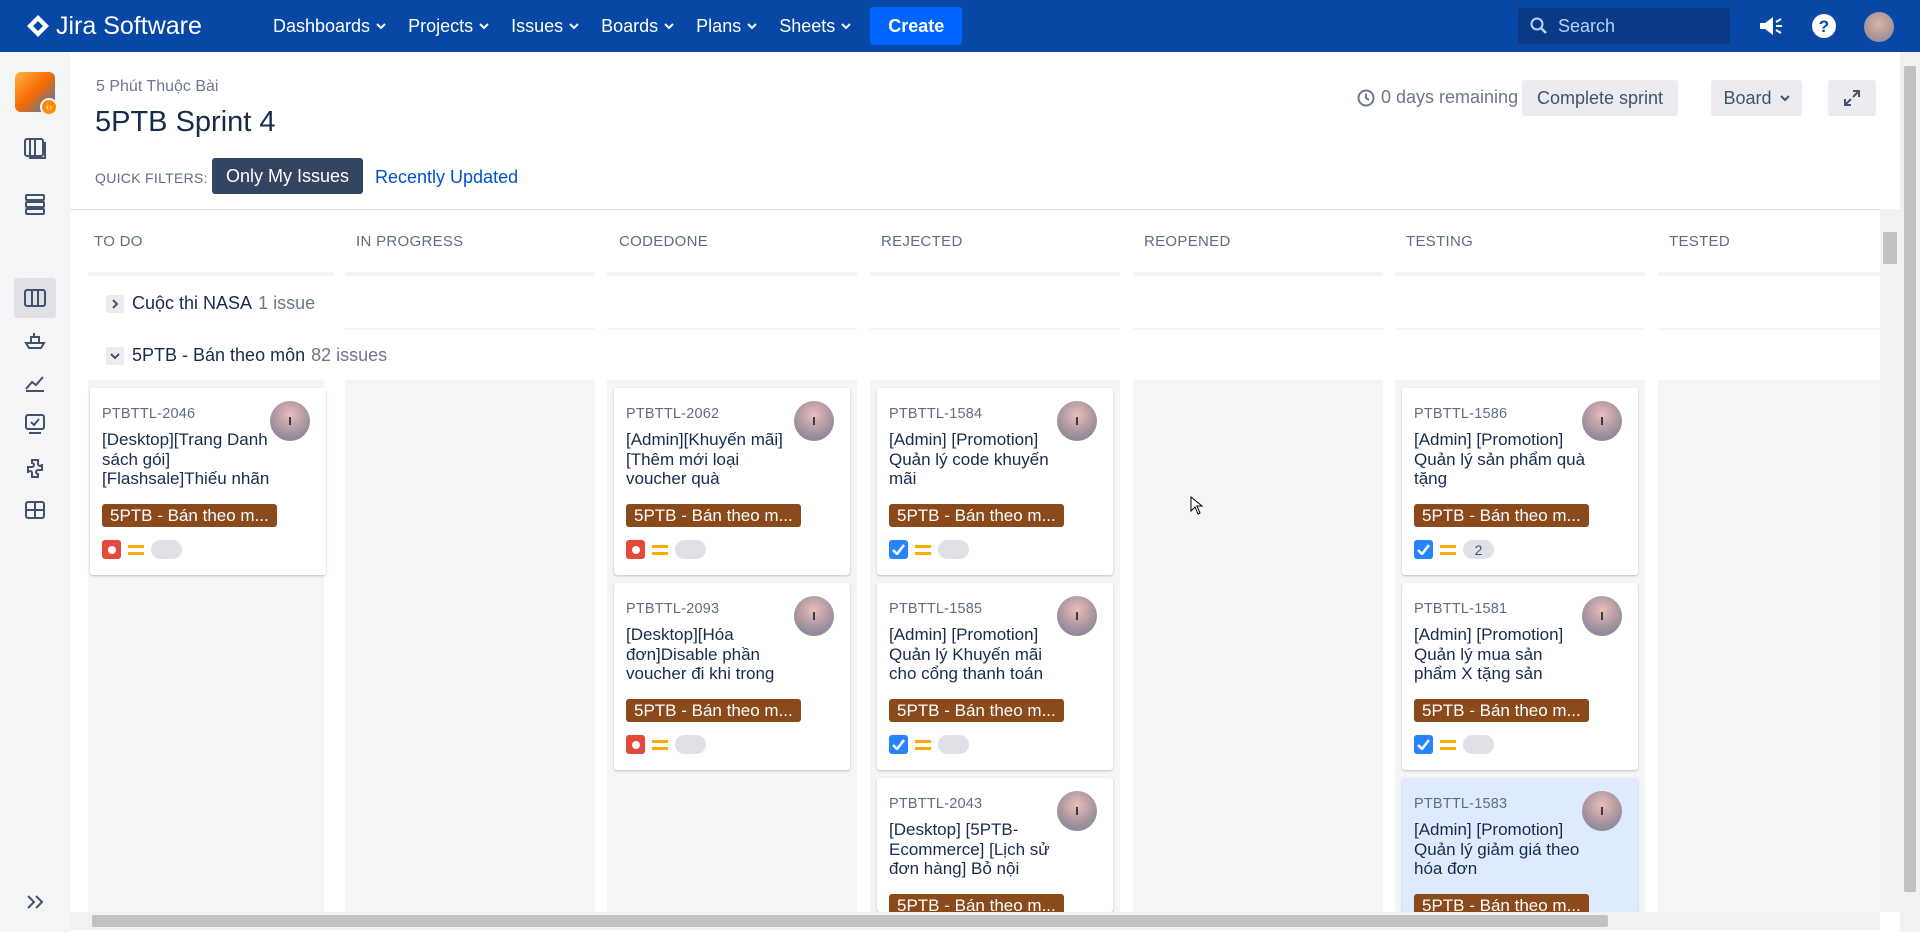  I want to click on board-icon, so click(35, 298).